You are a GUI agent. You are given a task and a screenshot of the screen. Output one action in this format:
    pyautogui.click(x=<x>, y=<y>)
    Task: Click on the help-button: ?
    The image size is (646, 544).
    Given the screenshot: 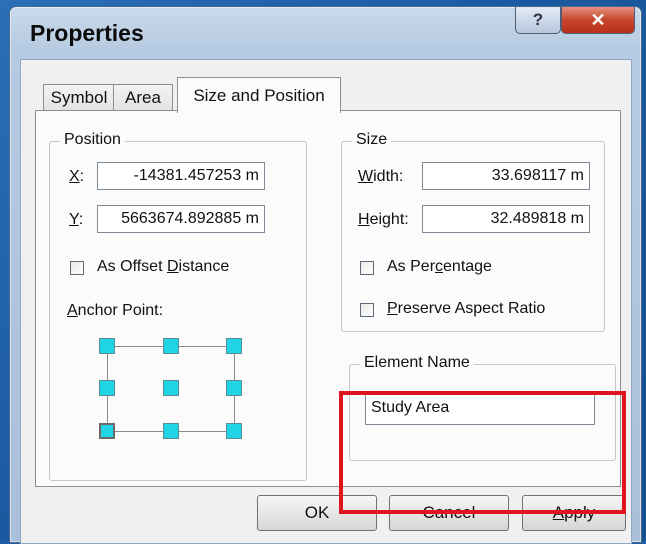 What is the action you would take?
    pyautogui.click(x=538, y=20)
    